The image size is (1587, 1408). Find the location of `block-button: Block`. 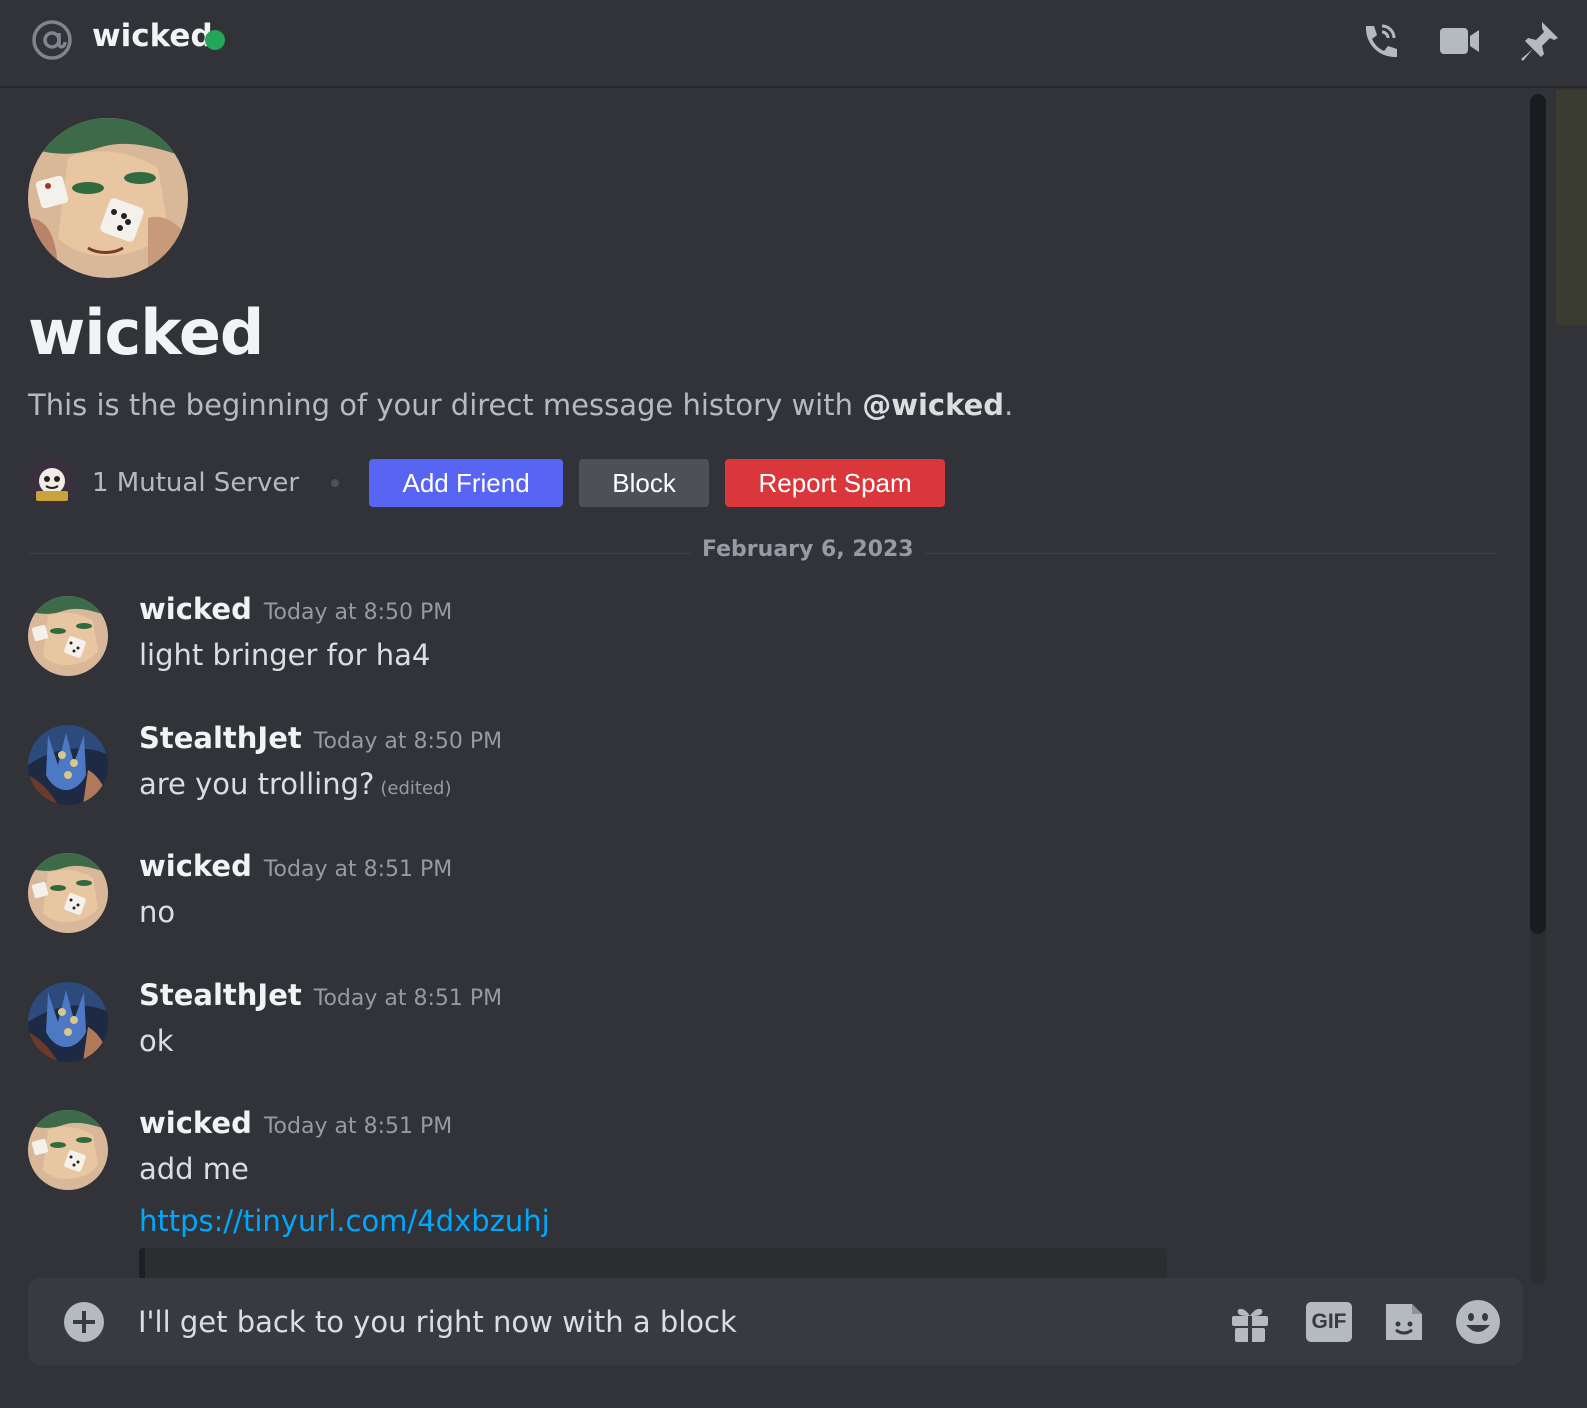

block-button: Block is located at coordinates (644, 483).